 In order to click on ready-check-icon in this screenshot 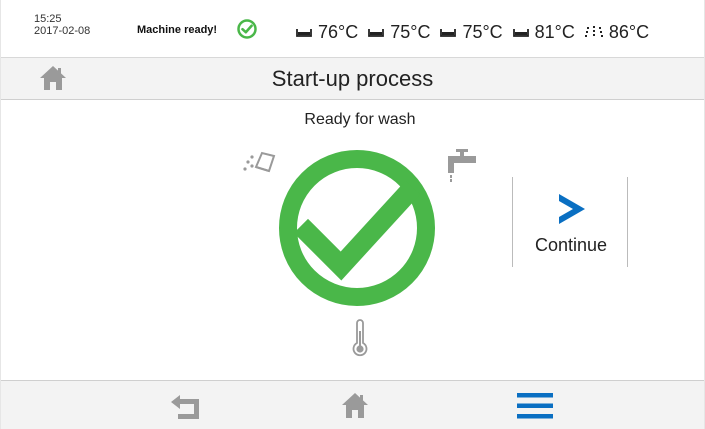, I will do `click(357, 228)`.